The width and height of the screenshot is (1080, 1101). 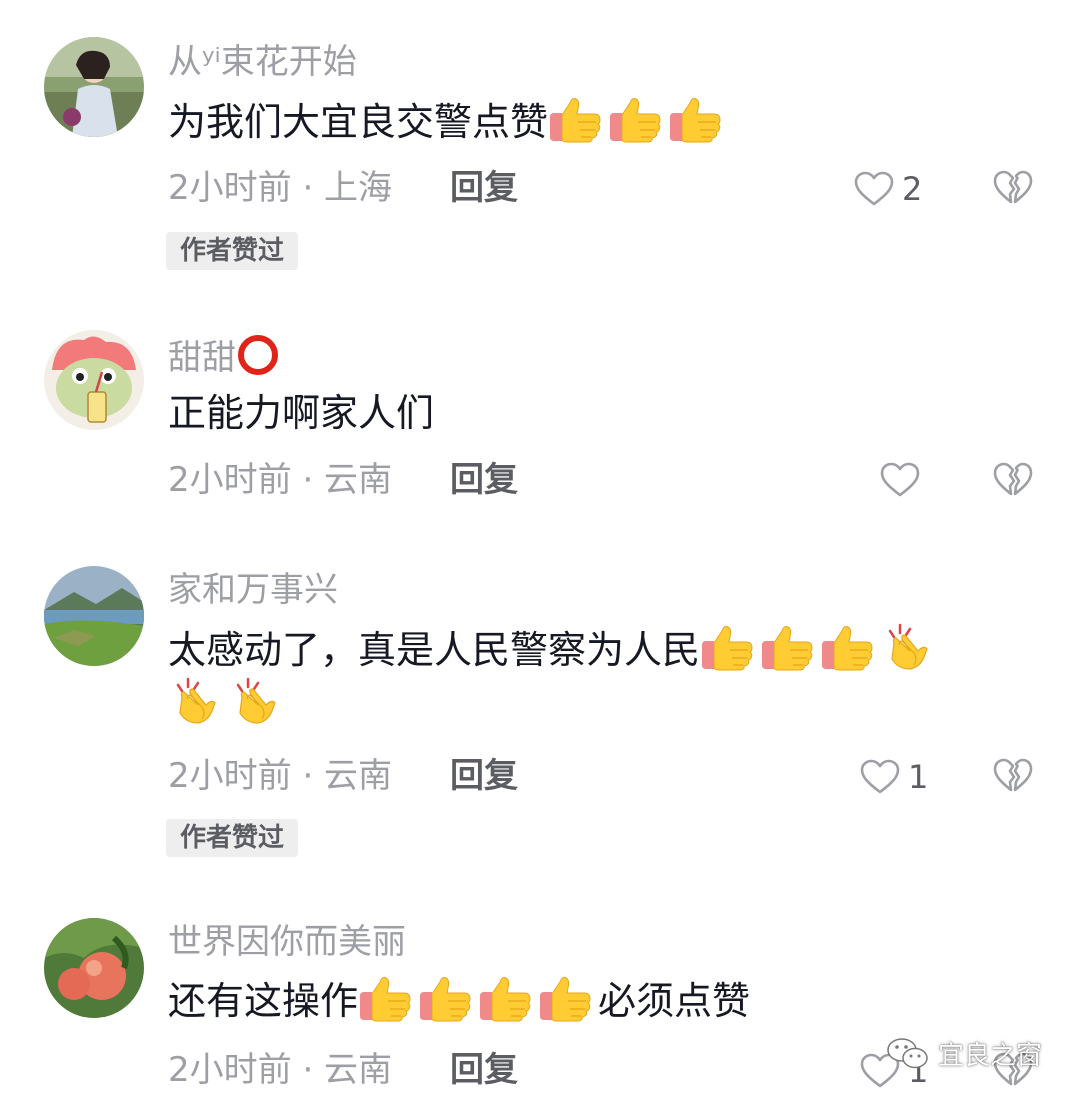 What do you see at coordinates (301, 413) in the screenshot?
I see `comment-text: 正能力啊家人们` at bounding box center [301, 413].